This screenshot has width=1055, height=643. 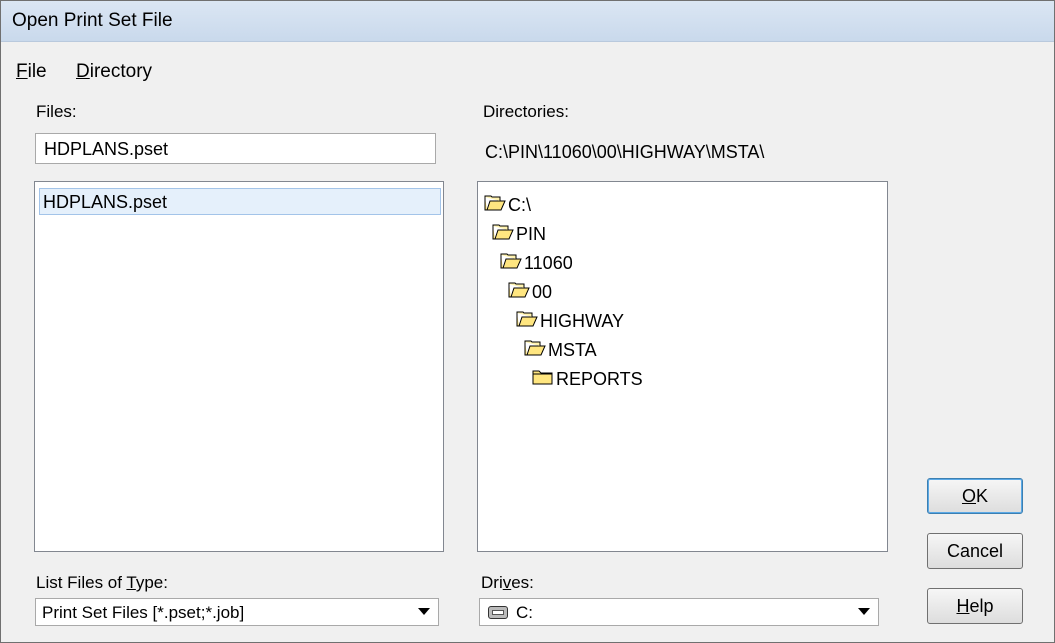 I want to click on drives-select: C:, so click(x=679, y=612).